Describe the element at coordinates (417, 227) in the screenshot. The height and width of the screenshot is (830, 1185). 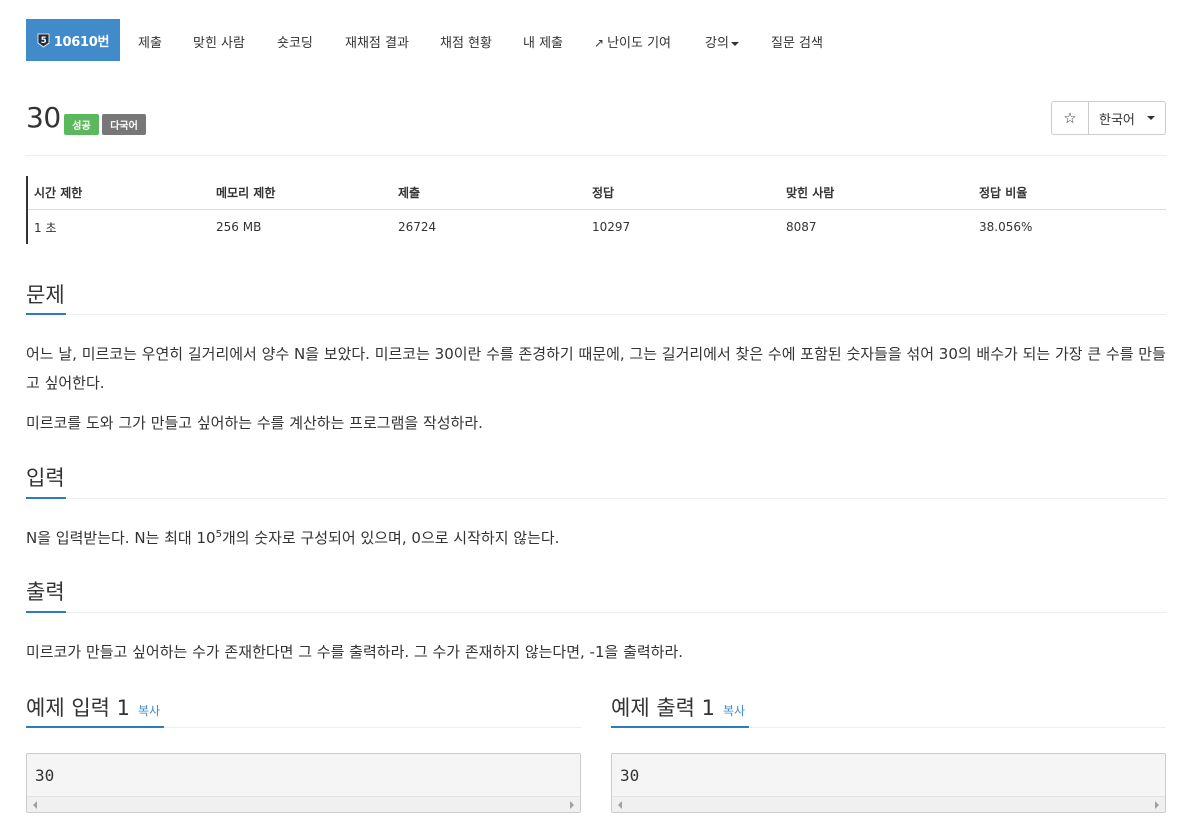
I see `value-submissions: 26724` at that location.